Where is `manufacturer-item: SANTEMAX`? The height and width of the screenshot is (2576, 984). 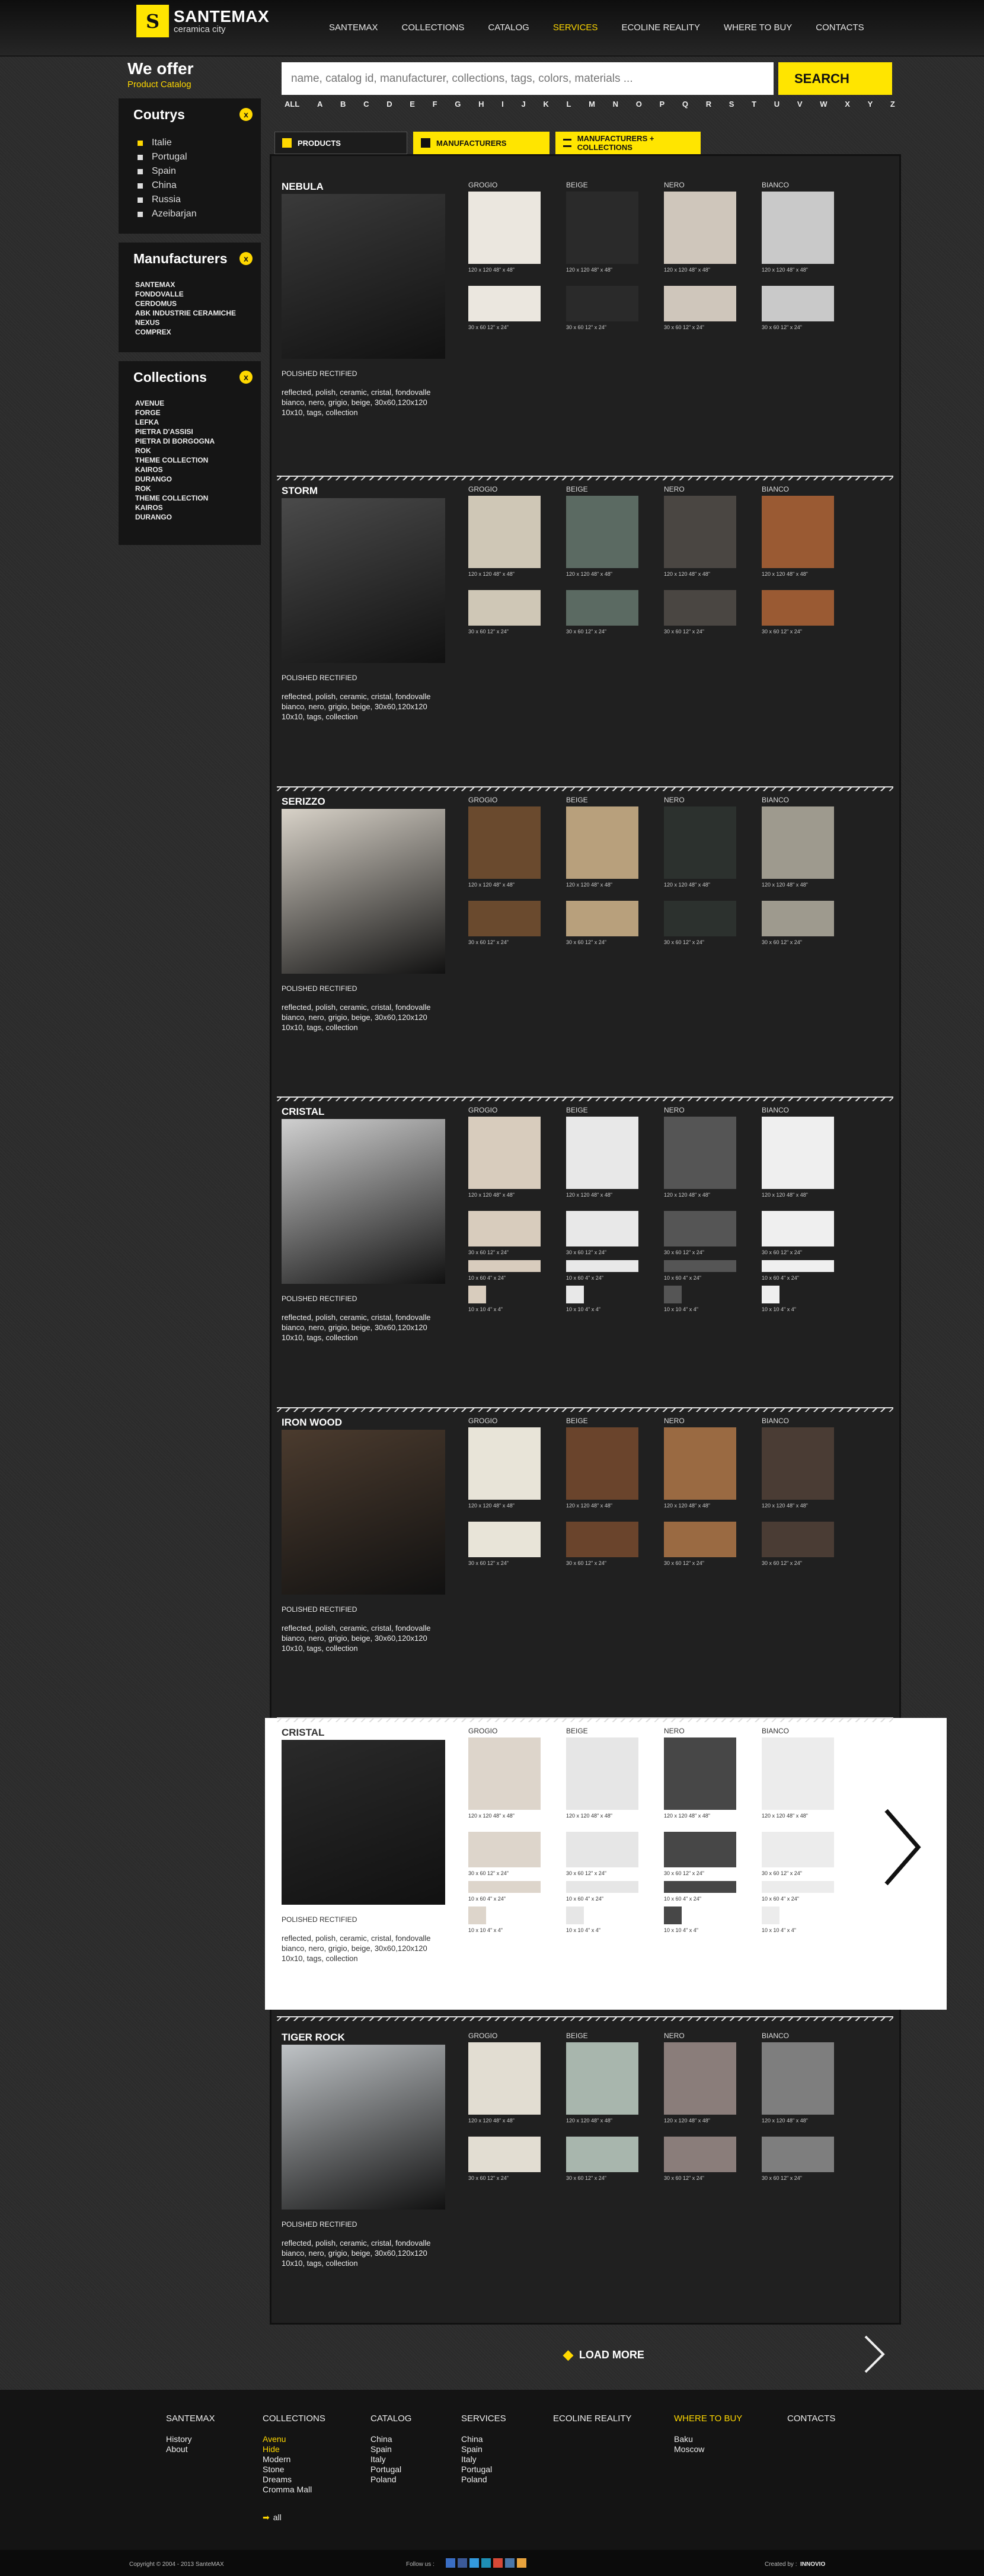 manufacturer-item: SANTEMAX is located at coordinates (193, 284).